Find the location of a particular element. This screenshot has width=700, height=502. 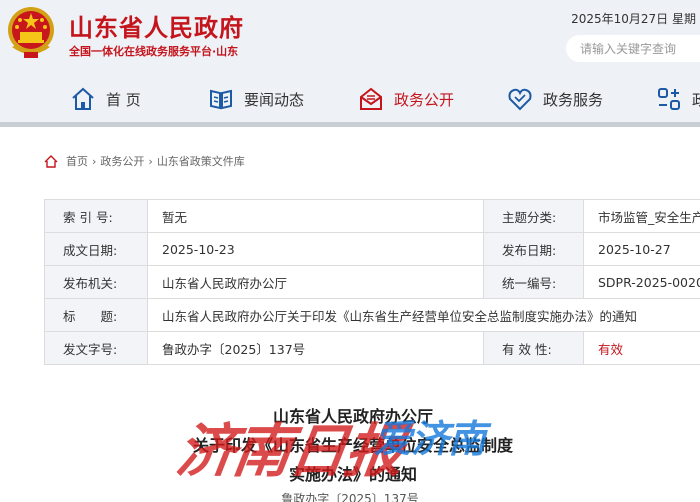

issuer-label: 发布机关: is located at coordinates (96, 282).